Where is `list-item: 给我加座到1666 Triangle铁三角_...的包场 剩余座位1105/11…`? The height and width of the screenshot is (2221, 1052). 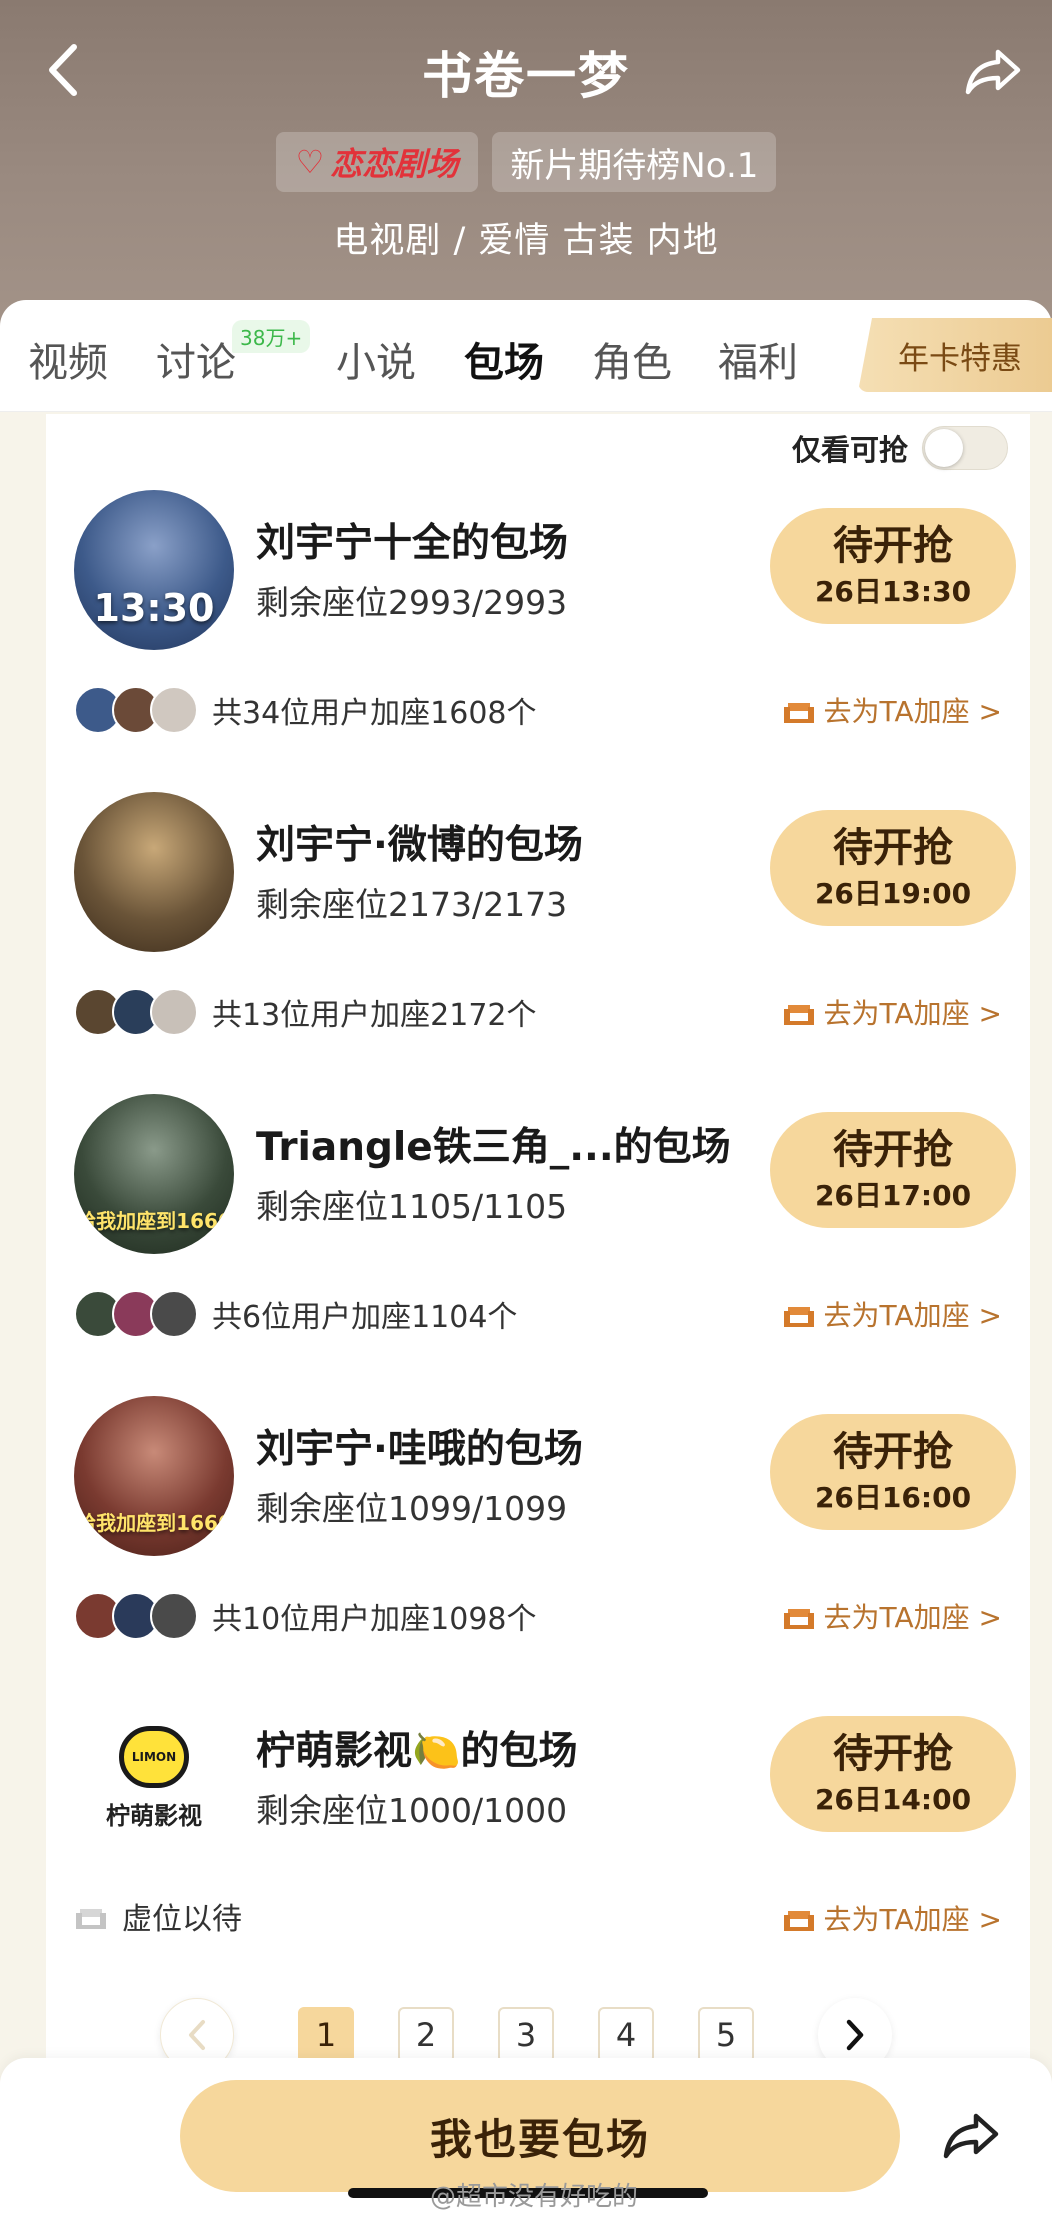
list-item: 给我加座到1666 Triangle铁三角_...的包场 剩余座位1105/11… is located at coordinates (538, 1245).